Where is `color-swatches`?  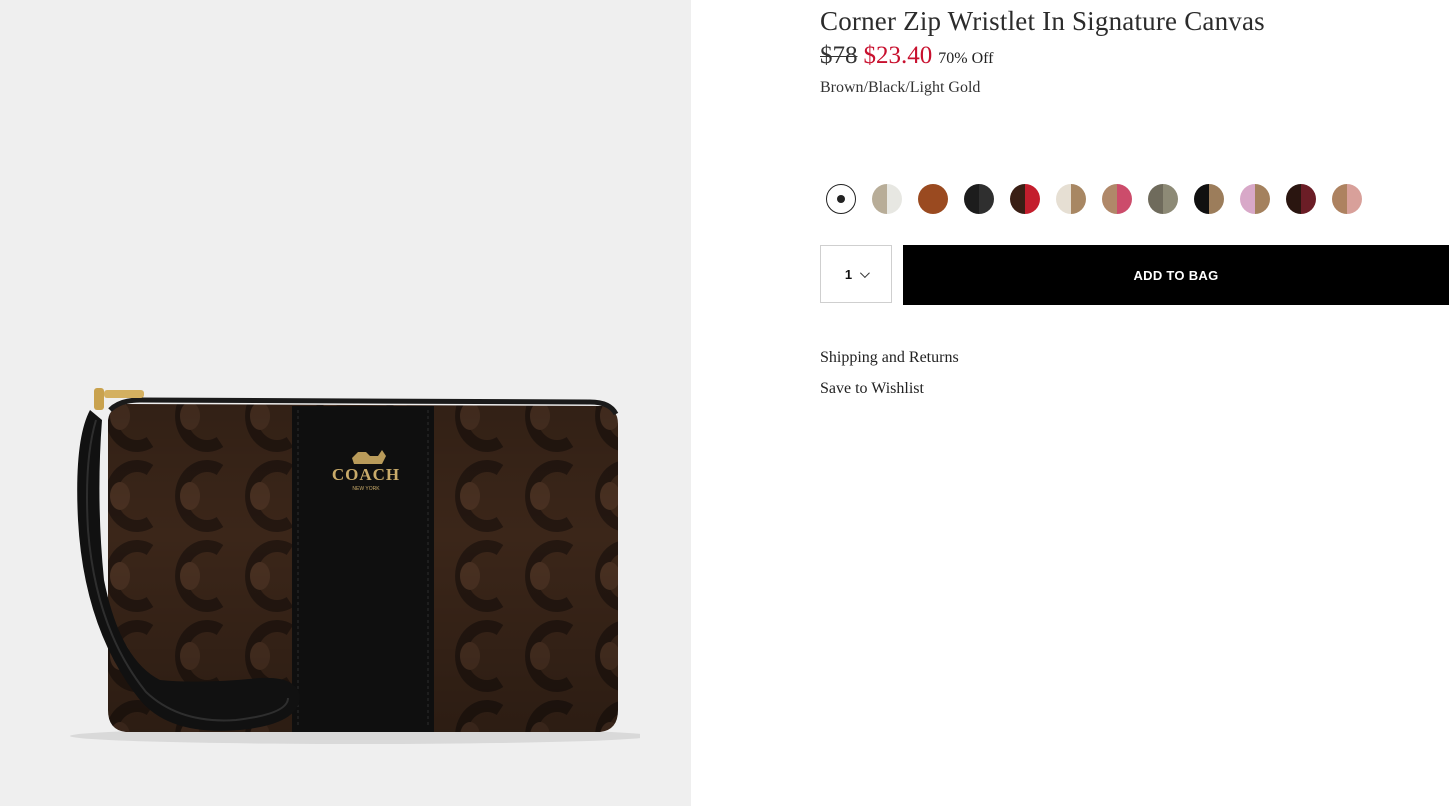 color-swatches is located at coordinates (1094, 199).